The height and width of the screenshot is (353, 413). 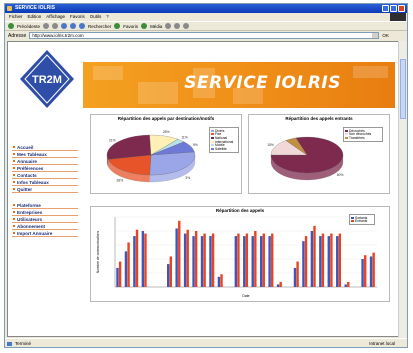 I want to click on legend-label: Transférés, so click(x=357, y=137).